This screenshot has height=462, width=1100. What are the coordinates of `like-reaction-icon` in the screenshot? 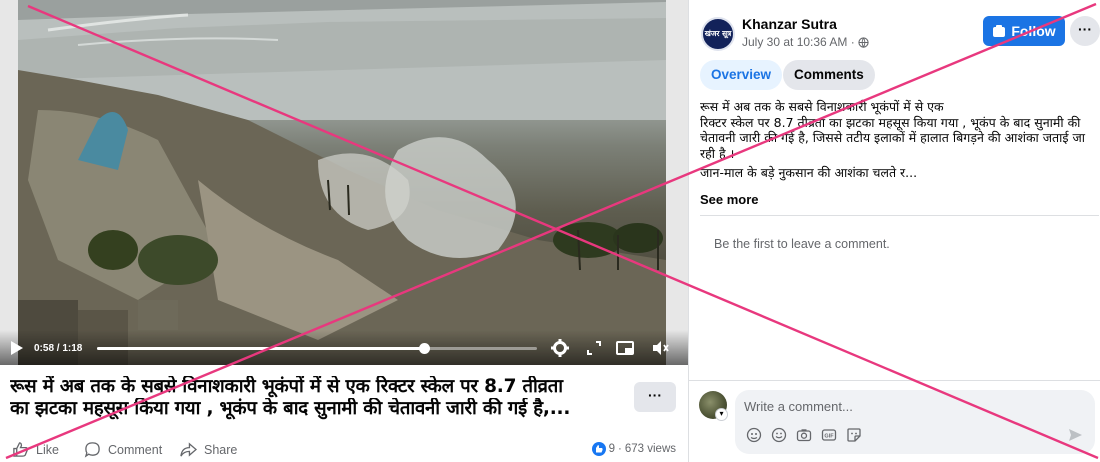 It's located at (598, 449).